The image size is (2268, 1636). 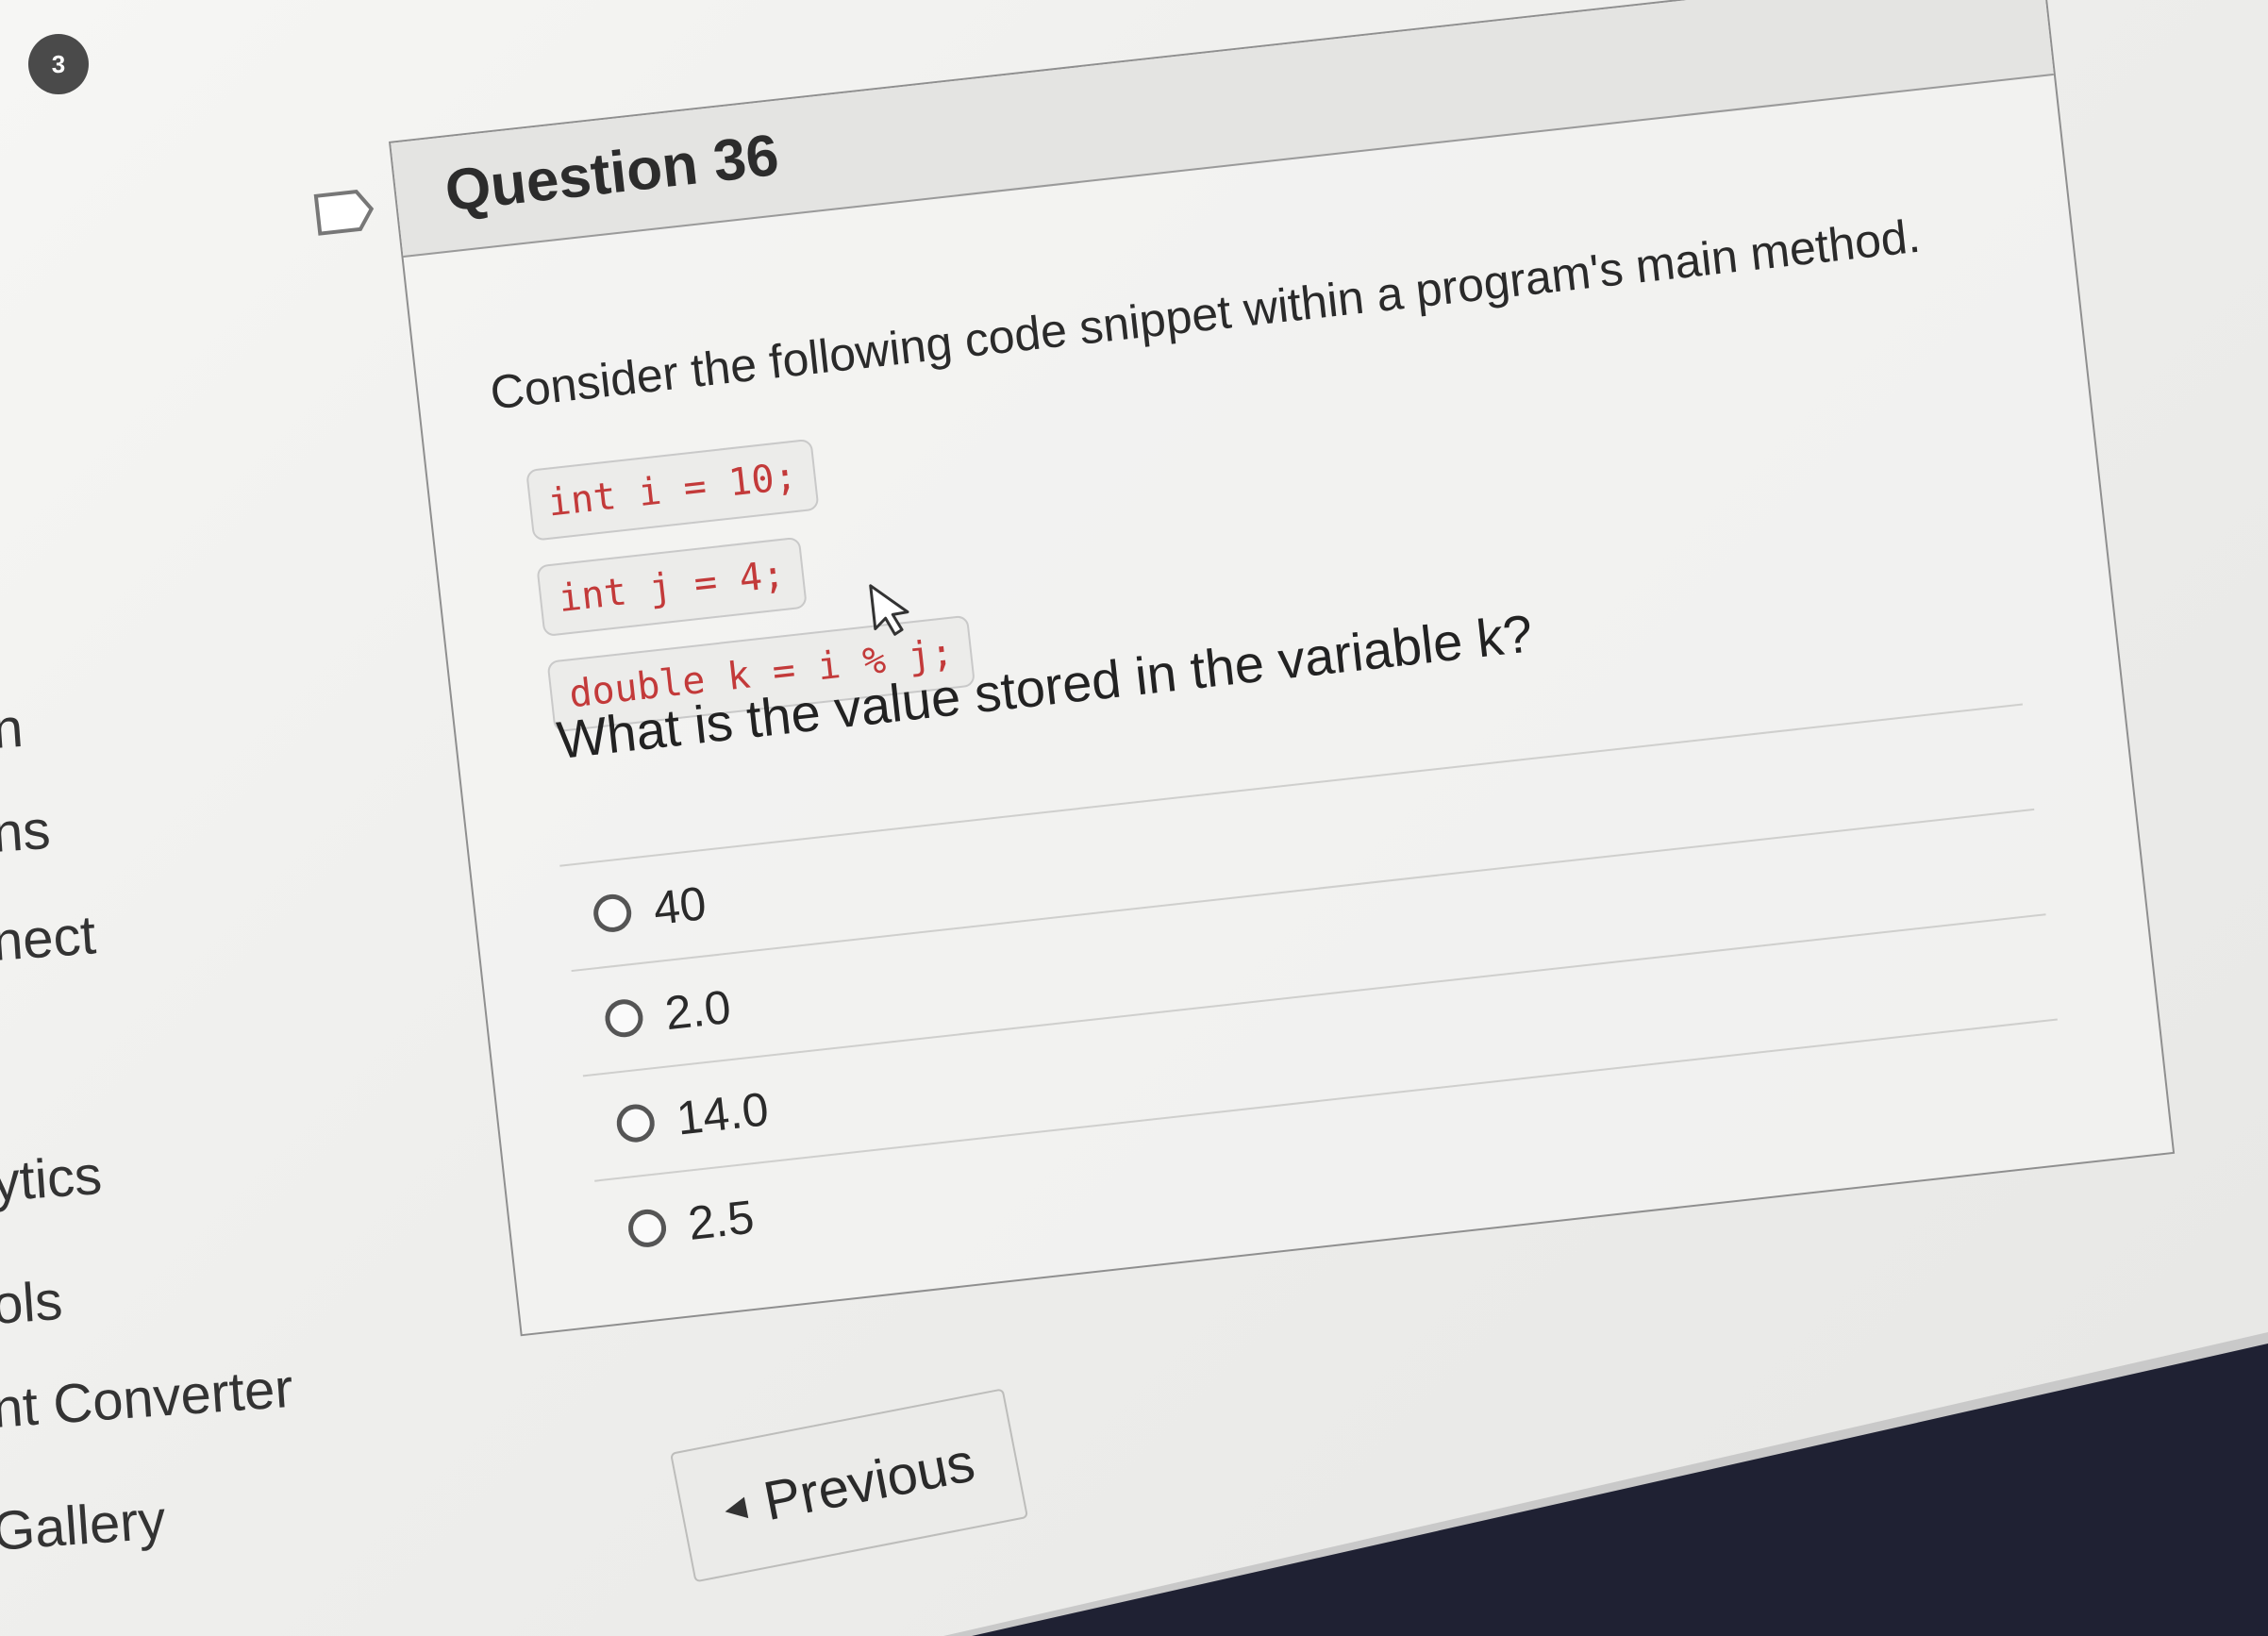 I want to click on sidebar-item-1: n, so click(x=13, y=728).